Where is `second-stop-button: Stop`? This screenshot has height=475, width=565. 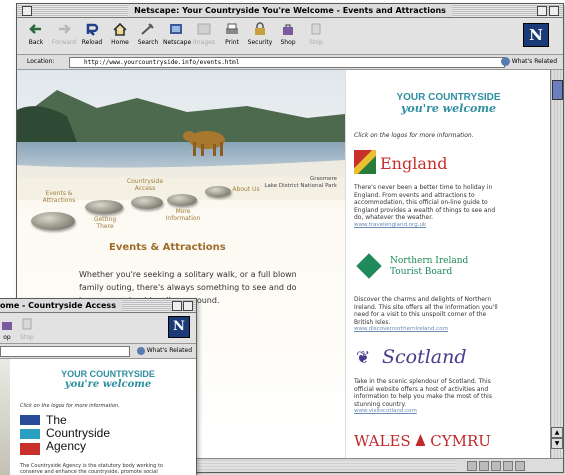 second-stop-button: Stop is located at coordinates (27, 331).